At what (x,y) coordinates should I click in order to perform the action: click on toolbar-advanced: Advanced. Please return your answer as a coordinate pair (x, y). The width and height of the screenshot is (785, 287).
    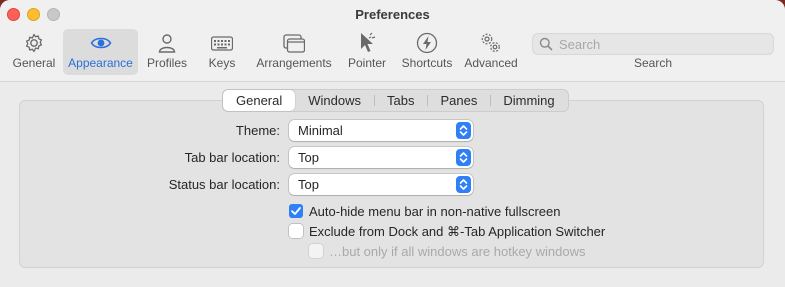
    Looking at the image, I should click on (491, 52).